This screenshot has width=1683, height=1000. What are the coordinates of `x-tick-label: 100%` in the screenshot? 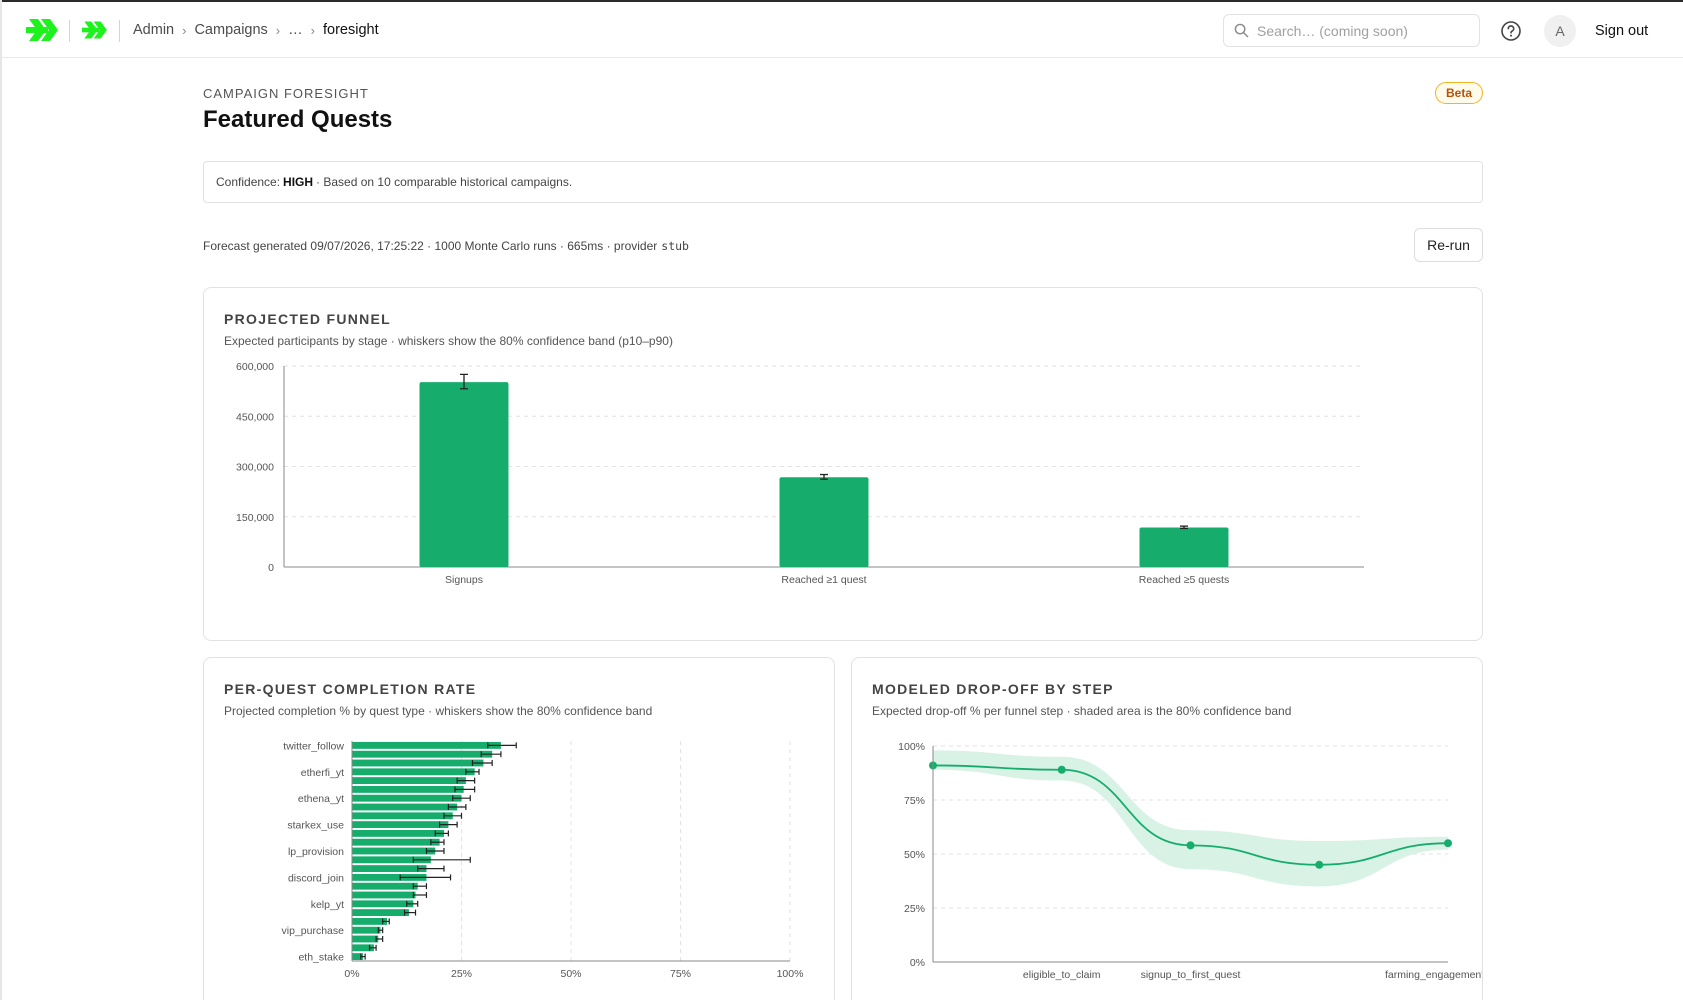 It's located at (790, 974).